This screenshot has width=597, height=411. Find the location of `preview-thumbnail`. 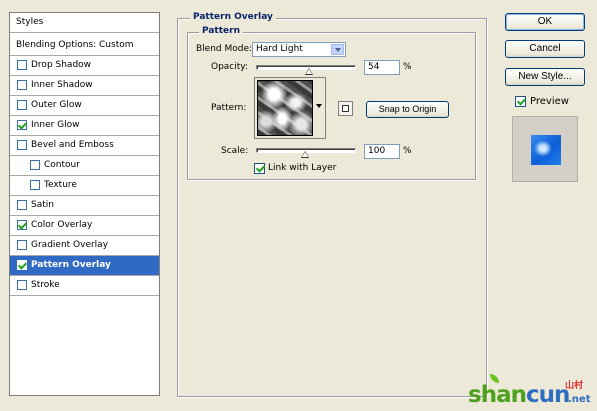

preview-thumbnail is located at coordinates (546, 150).